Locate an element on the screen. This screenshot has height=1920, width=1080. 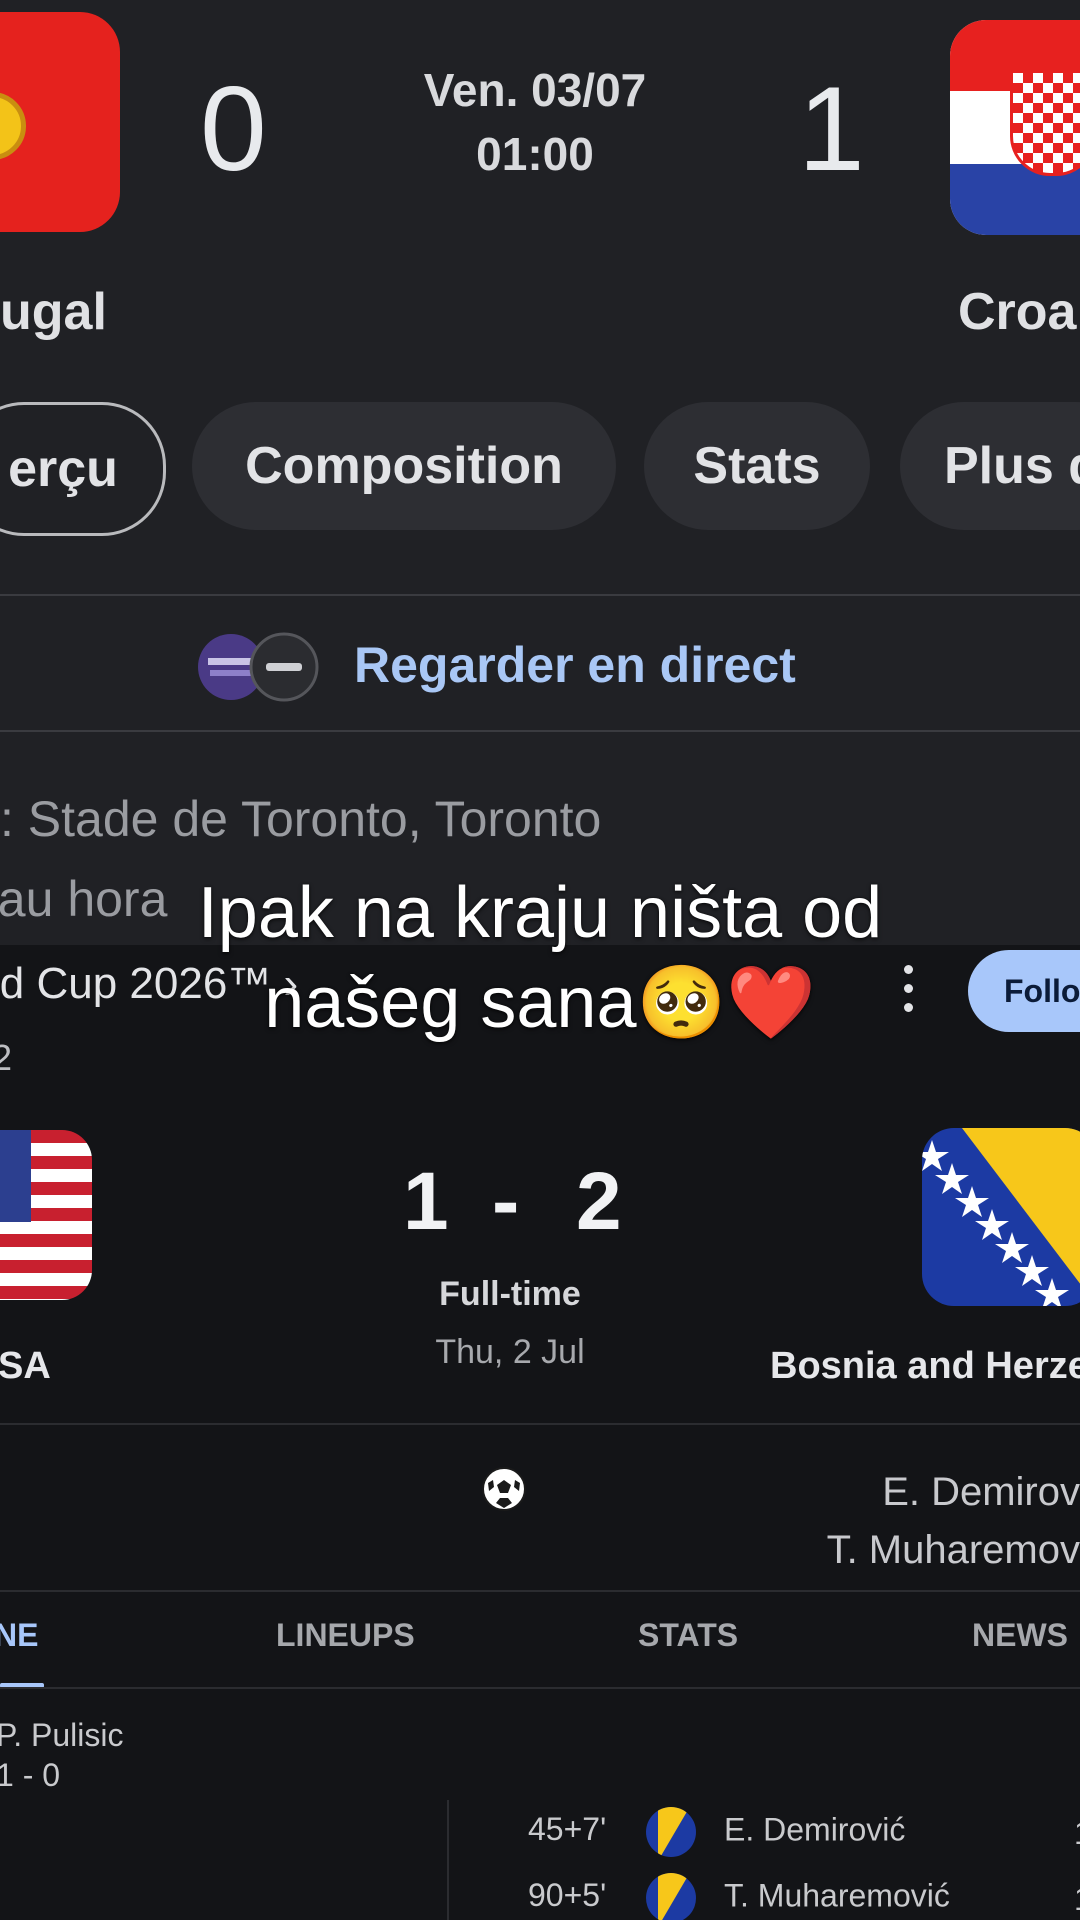
pleading-face-icon: 🥺 is located at coordinates (681, 1003).